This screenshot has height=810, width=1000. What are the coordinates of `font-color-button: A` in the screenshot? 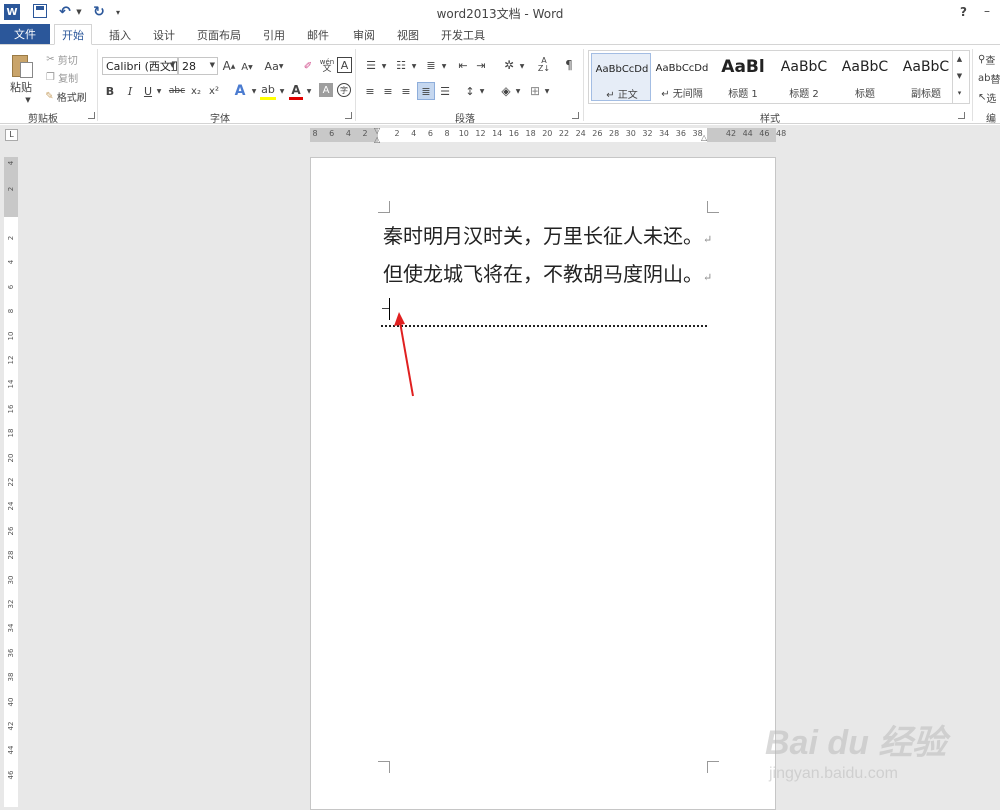 It's located at (296, 91).